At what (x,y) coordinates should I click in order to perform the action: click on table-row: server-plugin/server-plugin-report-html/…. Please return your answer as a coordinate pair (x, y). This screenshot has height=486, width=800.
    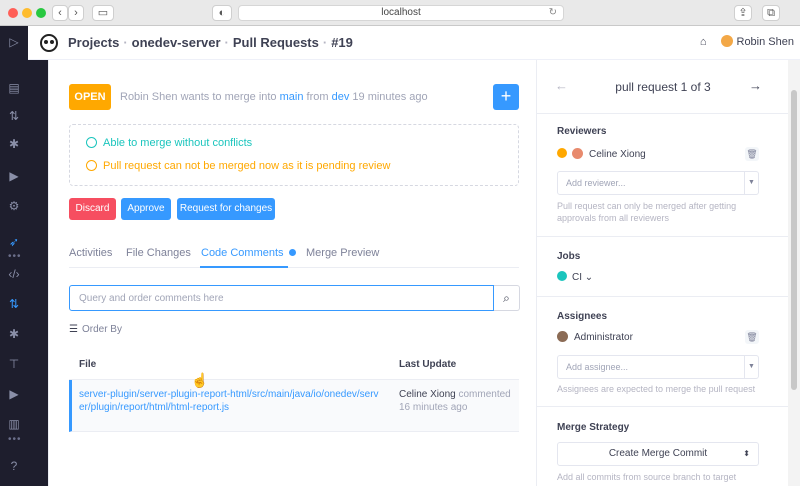
    Looking at the image, I should click on (294, 406).